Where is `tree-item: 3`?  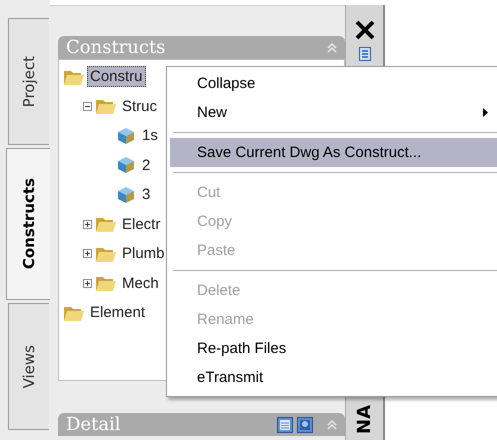
tree-item: 3 is located at coordinates (146, 195).